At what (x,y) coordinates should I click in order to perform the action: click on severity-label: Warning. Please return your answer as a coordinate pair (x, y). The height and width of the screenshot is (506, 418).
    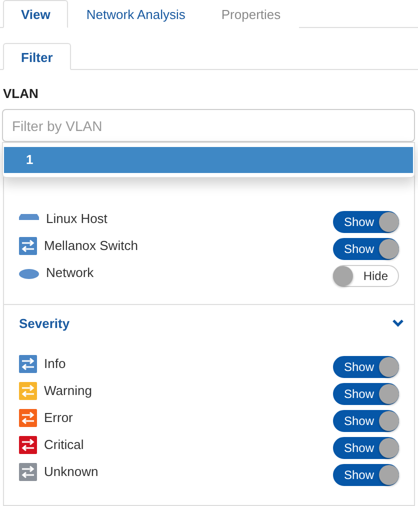
    Looking at the image, I should click on (68, 391).